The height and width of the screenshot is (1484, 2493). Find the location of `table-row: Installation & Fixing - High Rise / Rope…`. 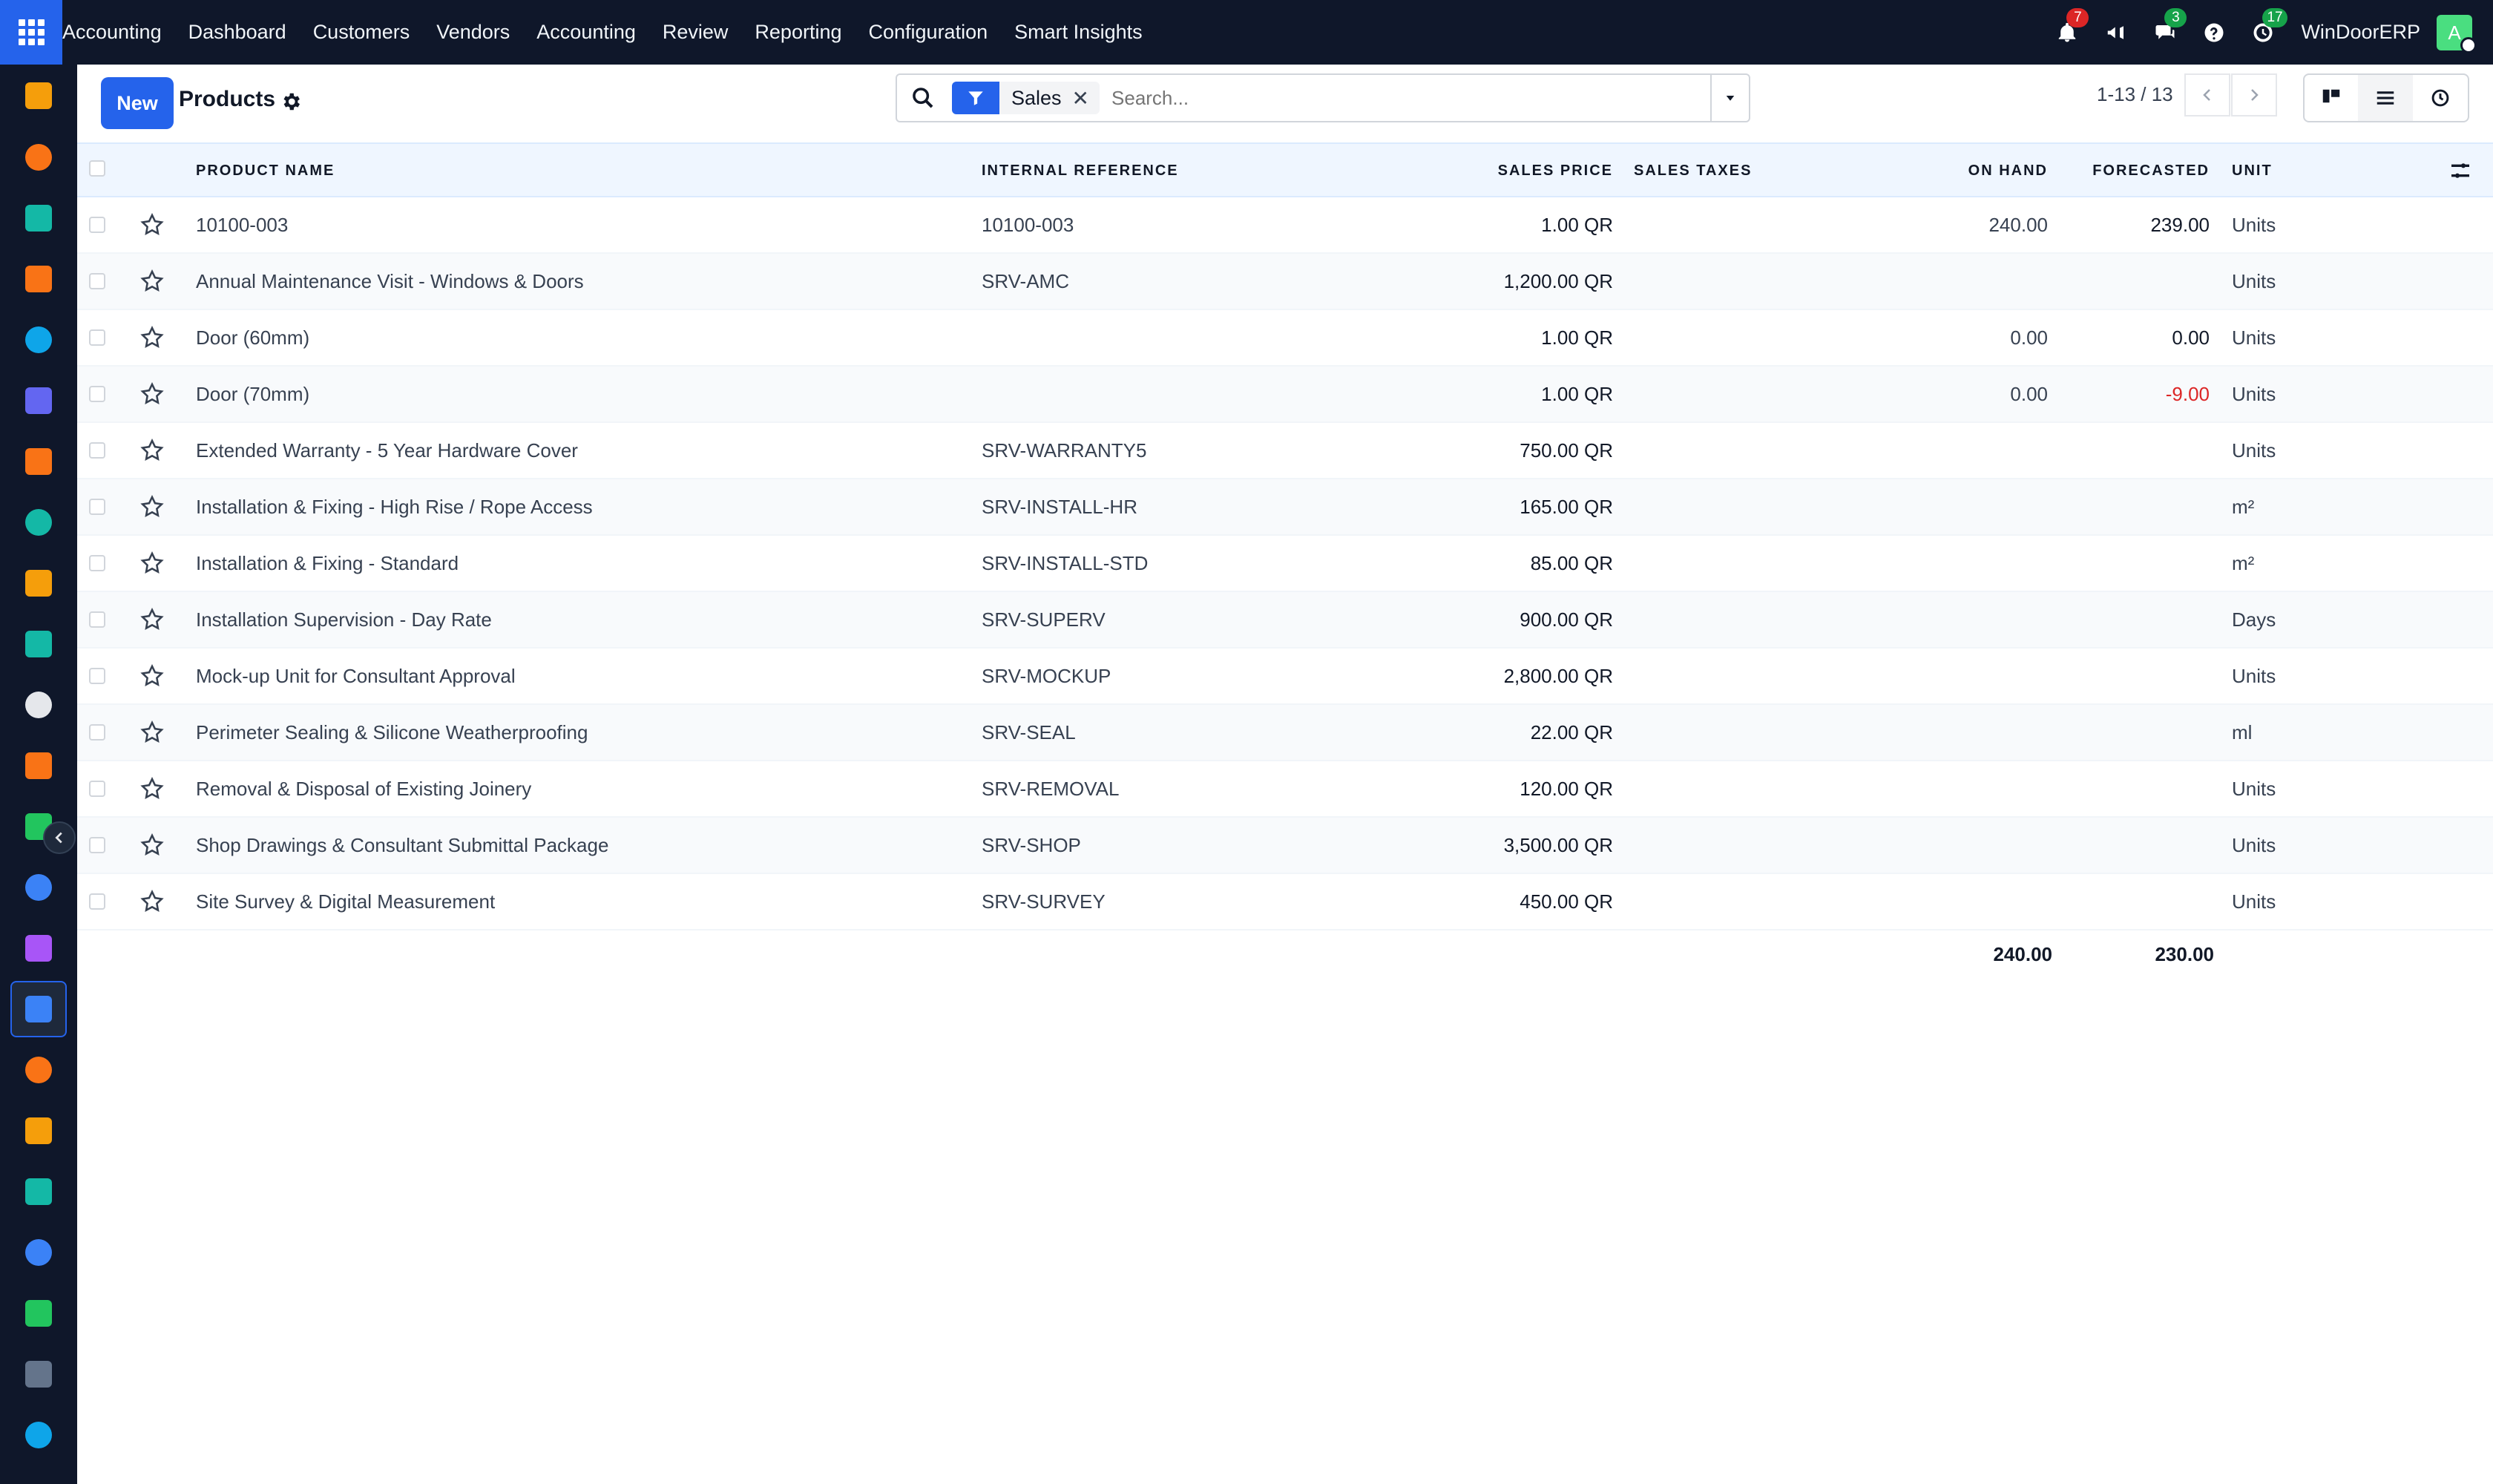

table-row: Installation & Fixing - High Rise / Rope… is located at coordinates (1285, 507).